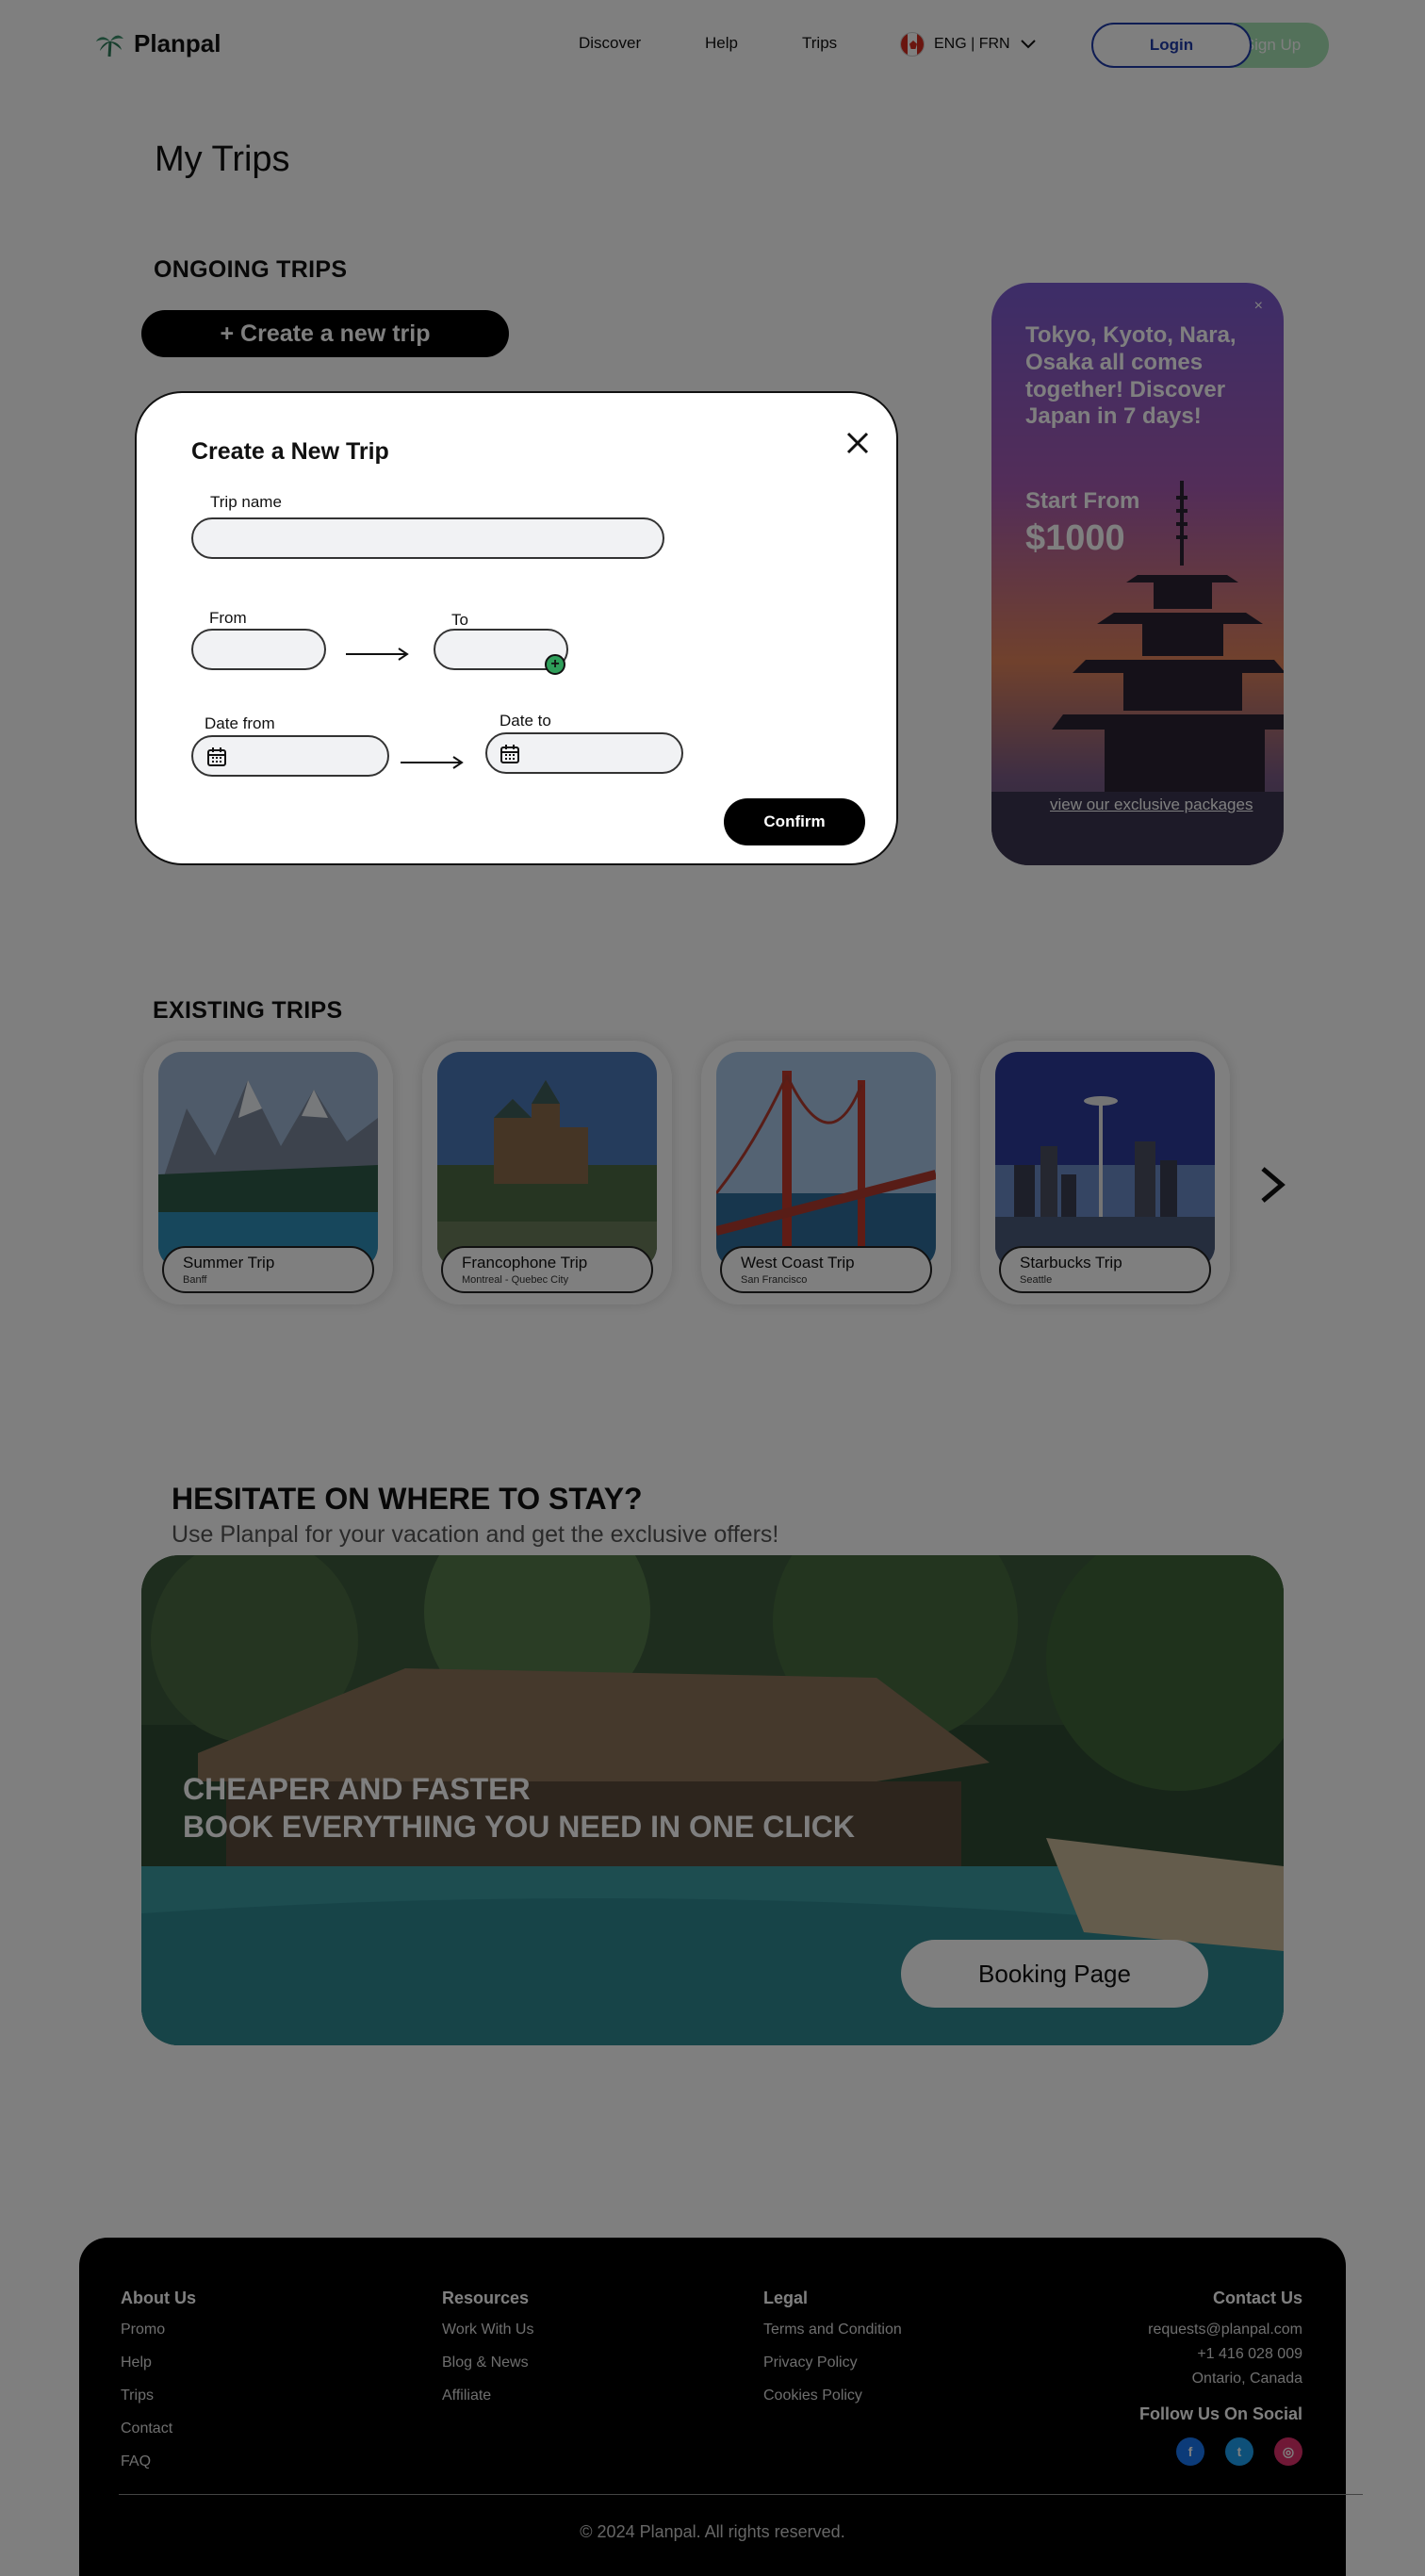 The width and height of the screenshot is (1425, 2576). What do you see at coordinates (290, 451) in the screenshot?
I see `modal-title: Create a New Trip` at bounding box center [290, 451].